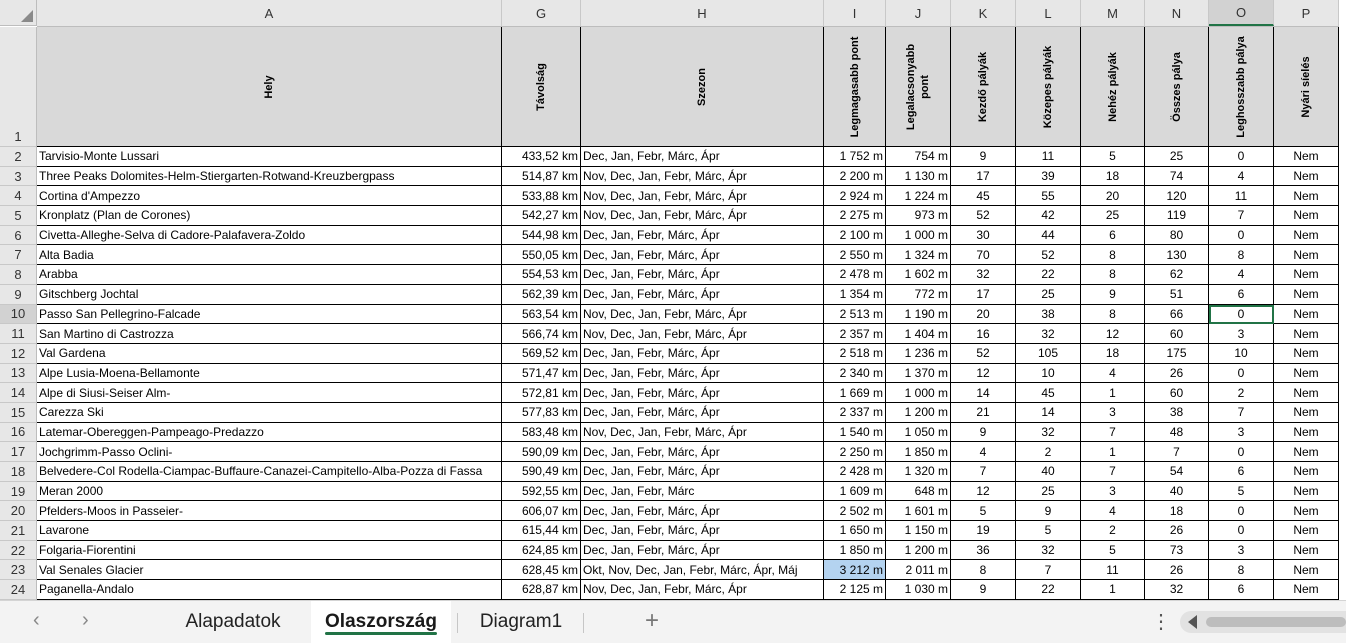 This screenshot has width=1346, height=643. Describe the element at coordinates (1113, 570) in the screenshot. I see `cell-m23: 11` at that location.